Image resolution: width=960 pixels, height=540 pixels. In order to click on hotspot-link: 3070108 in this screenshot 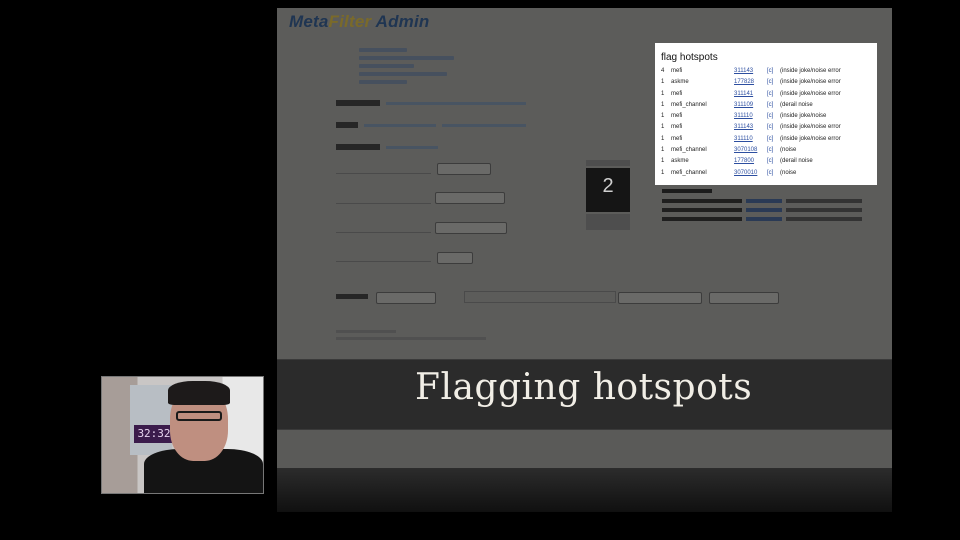, I will do `click(750, 150)`.